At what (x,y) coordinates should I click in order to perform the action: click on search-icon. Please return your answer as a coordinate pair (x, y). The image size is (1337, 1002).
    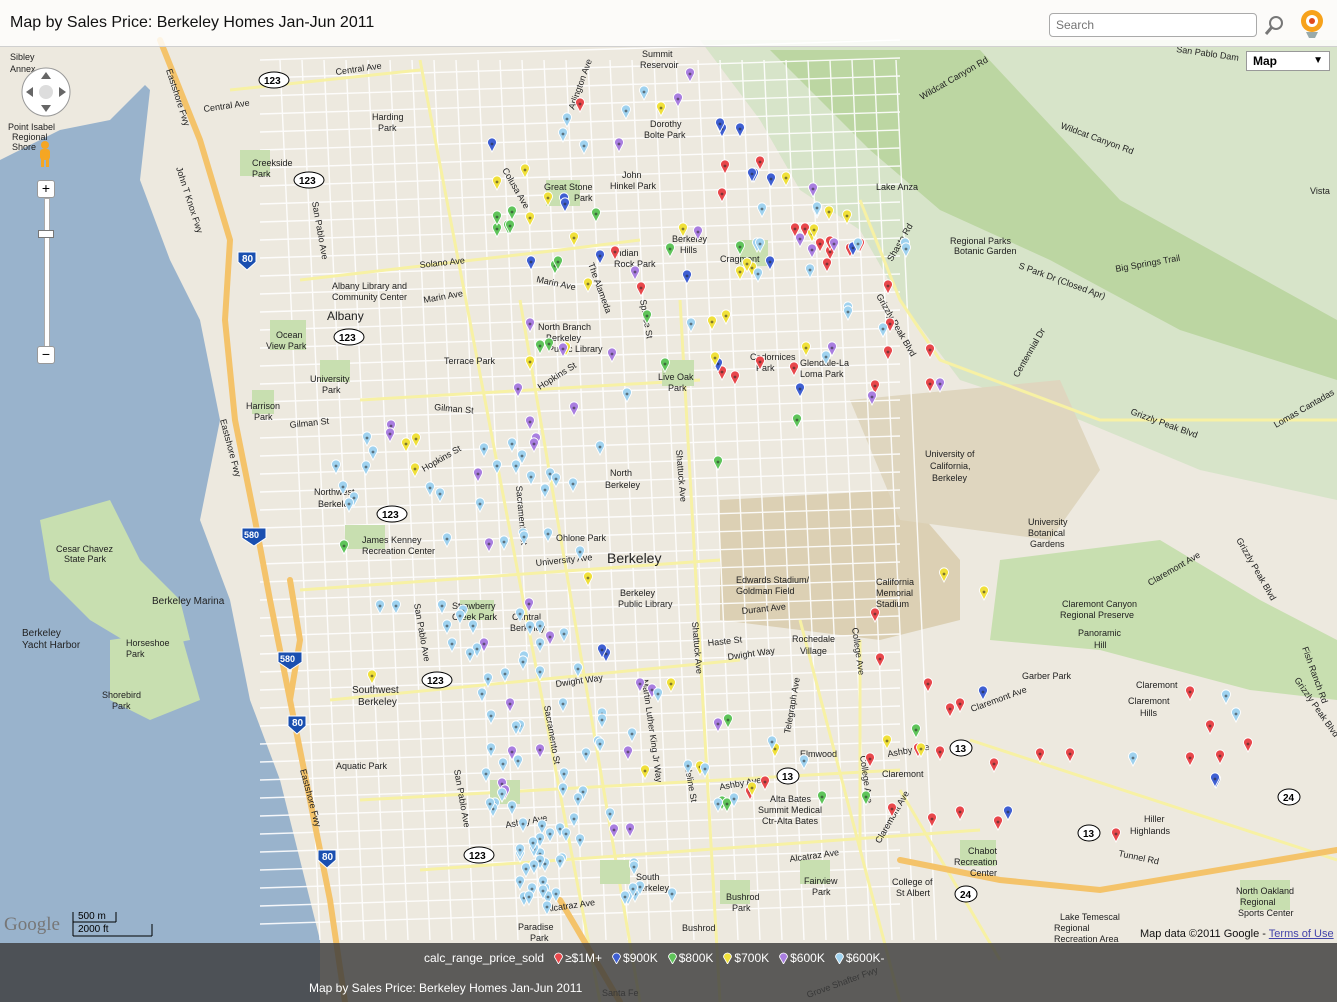
    Looking at the image, I should click on (1275, 25).